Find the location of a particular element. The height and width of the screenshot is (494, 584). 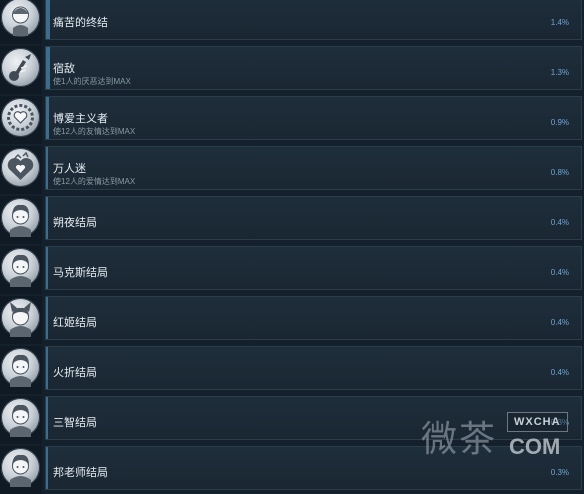

fox-girl-portrait-icon is located at coordinates (20, 317).